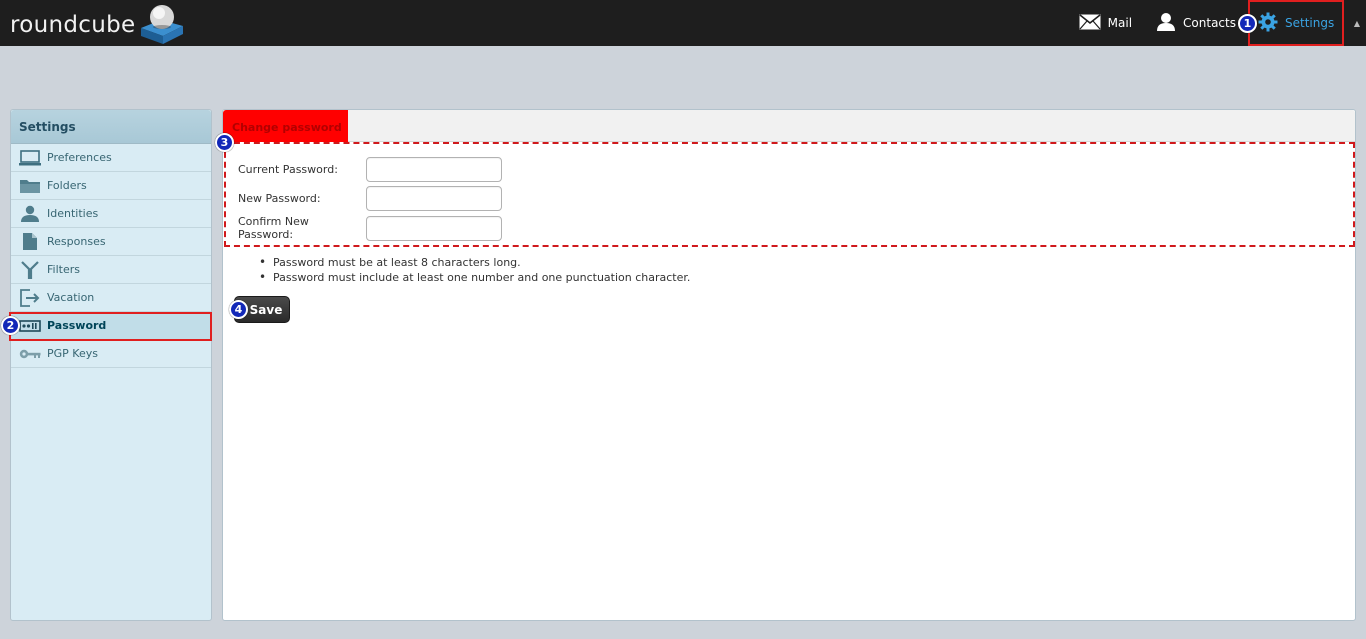 This screenshot has width=1366, height=639. What do you see at coordinates (1247, 23) in the screenshot?
I see `step-badge-1: 1` at bounding box center [1247, 23].